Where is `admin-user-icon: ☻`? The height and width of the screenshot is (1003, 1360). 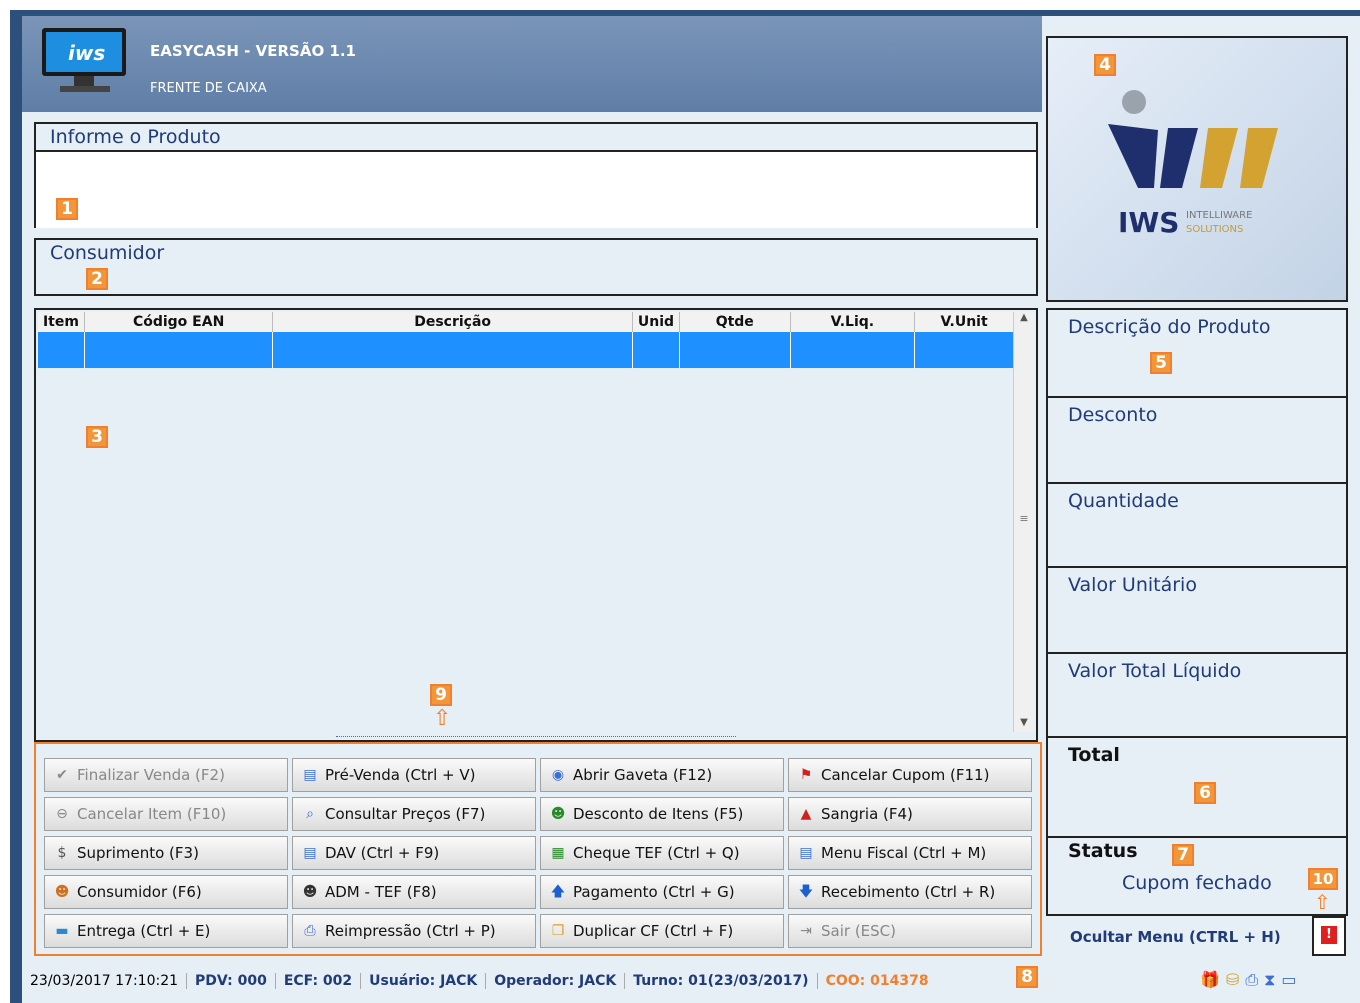 admin-user-icon: ☻ is located at coordinates (310, 892).